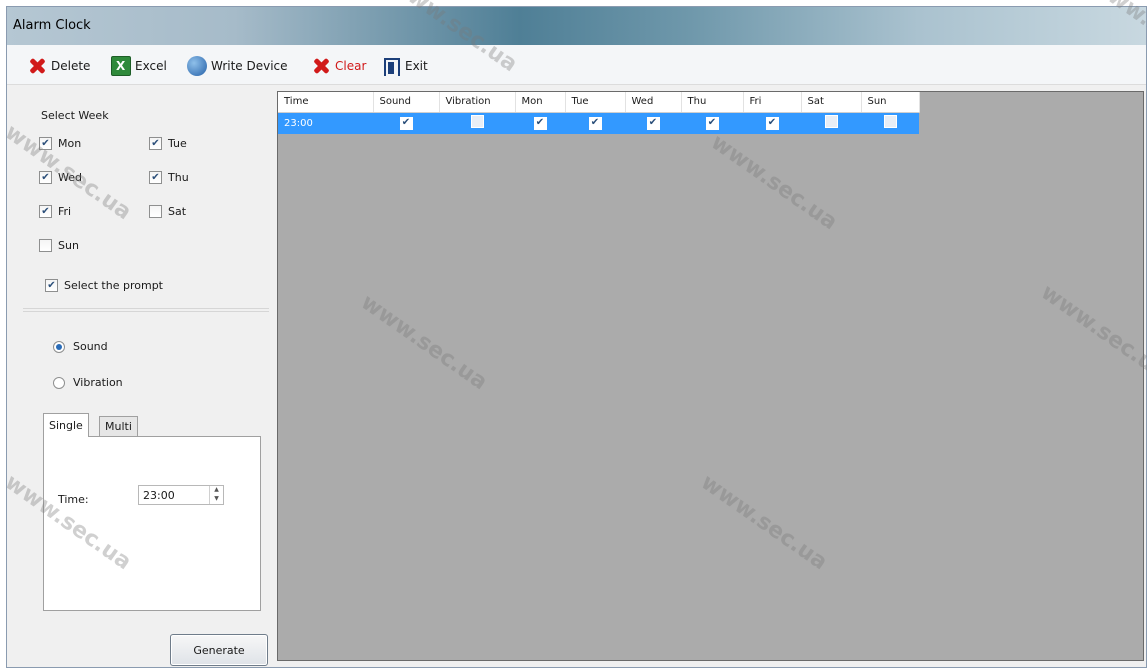 The image size is (1147, 668). Describe the element at coordinates (890, 102) in the screenshot. I see `col-header-sun: Sun` at that location.